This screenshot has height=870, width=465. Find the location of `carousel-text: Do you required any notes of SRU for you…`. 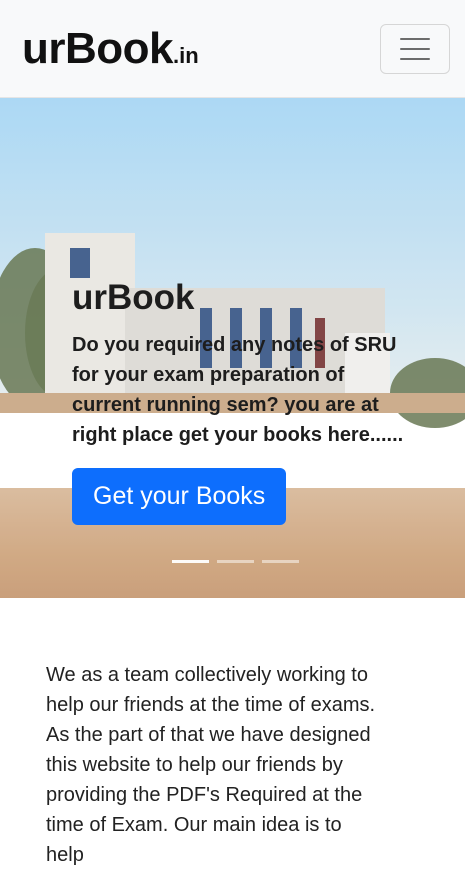

carousel-text: Do you required any notes of SRU for you… is located at coordinates (238, 390).